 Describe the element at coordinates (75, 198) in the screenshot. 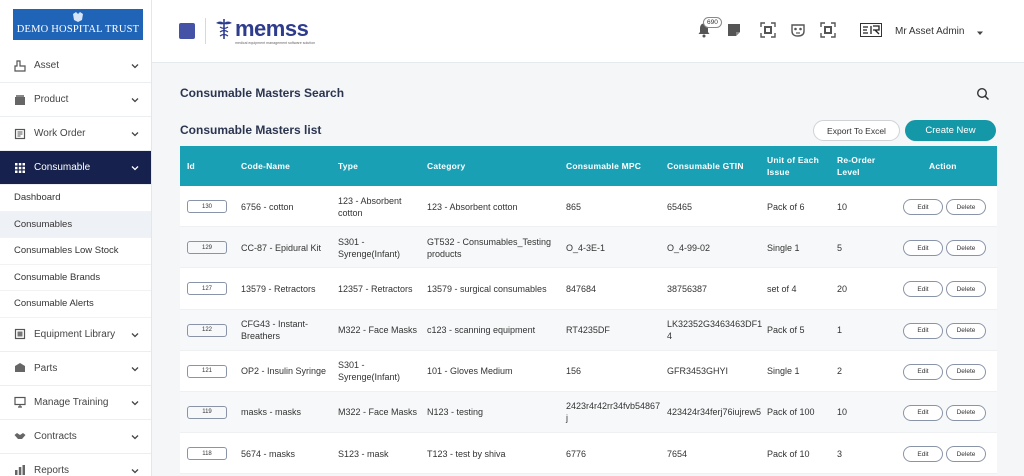

I see `sidebar-subitem-dashboard: Dashboard` at that location.